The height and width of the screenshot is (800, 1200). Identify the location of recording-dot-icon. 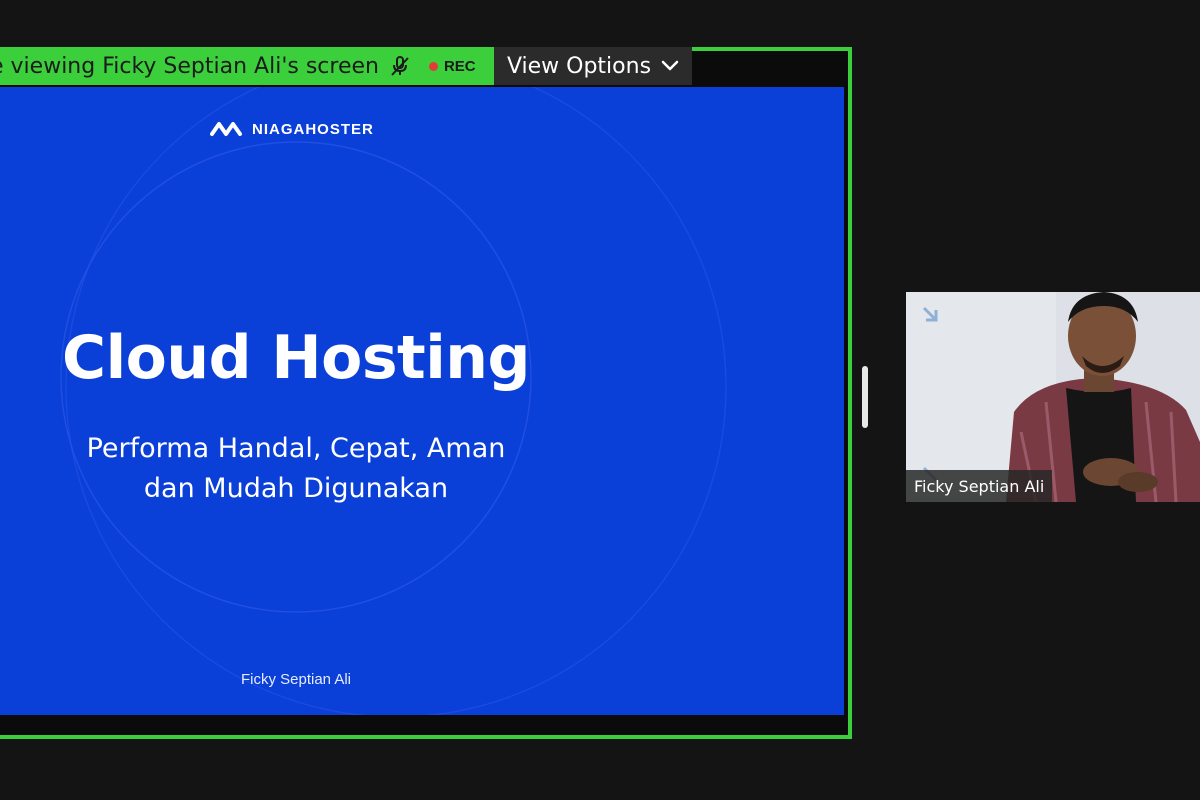
(433, 66).